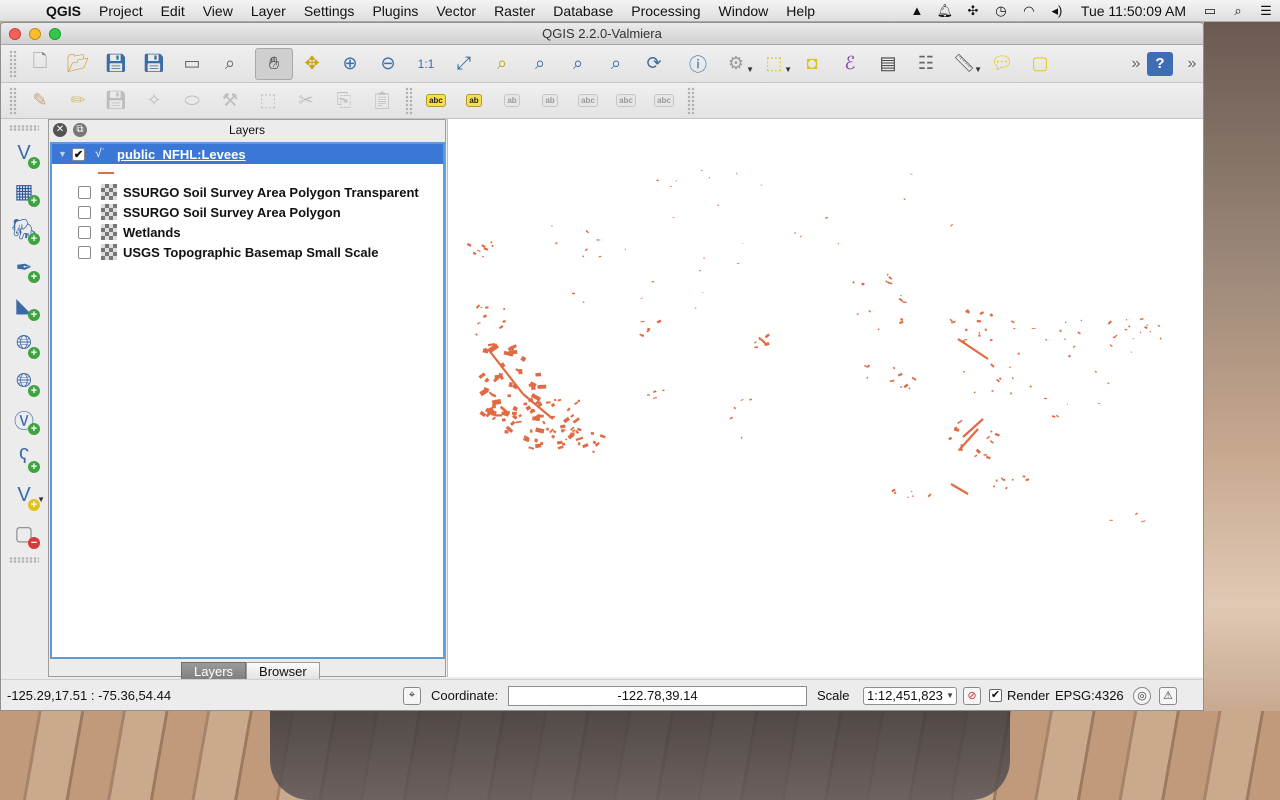 The height and width of the screenshot is (800, 1280). Describe the element at coordinates (24, 191) in the screenshot. I see `add-raster-layer-icon: ▦ +` at that location.